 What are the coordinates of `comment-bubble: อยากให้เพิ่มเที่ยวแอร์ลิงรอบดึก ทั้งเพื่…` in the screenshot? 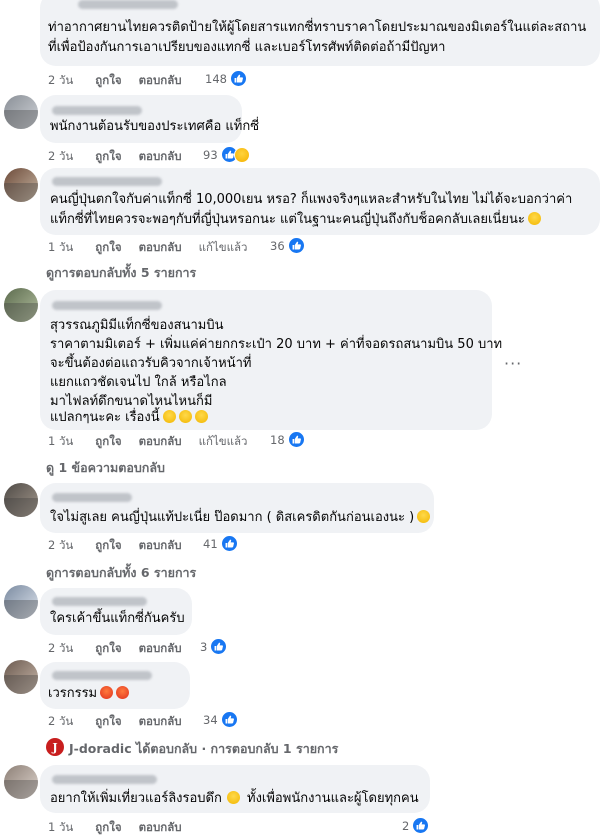 It's located at (235, 789).